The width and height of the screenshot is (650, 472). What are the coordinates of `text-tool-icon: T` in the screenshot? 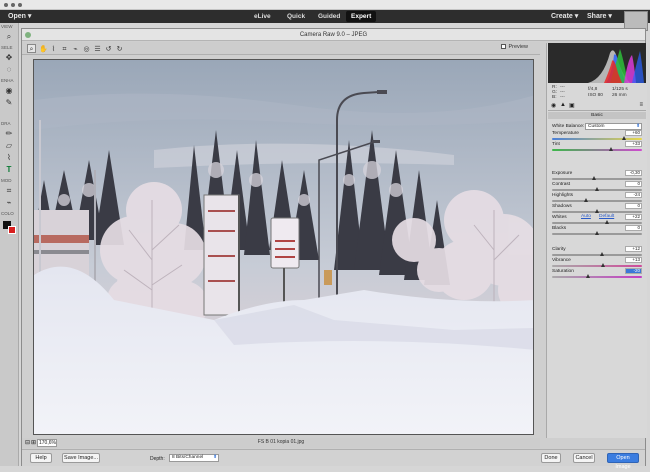 It's located at (9, 170).